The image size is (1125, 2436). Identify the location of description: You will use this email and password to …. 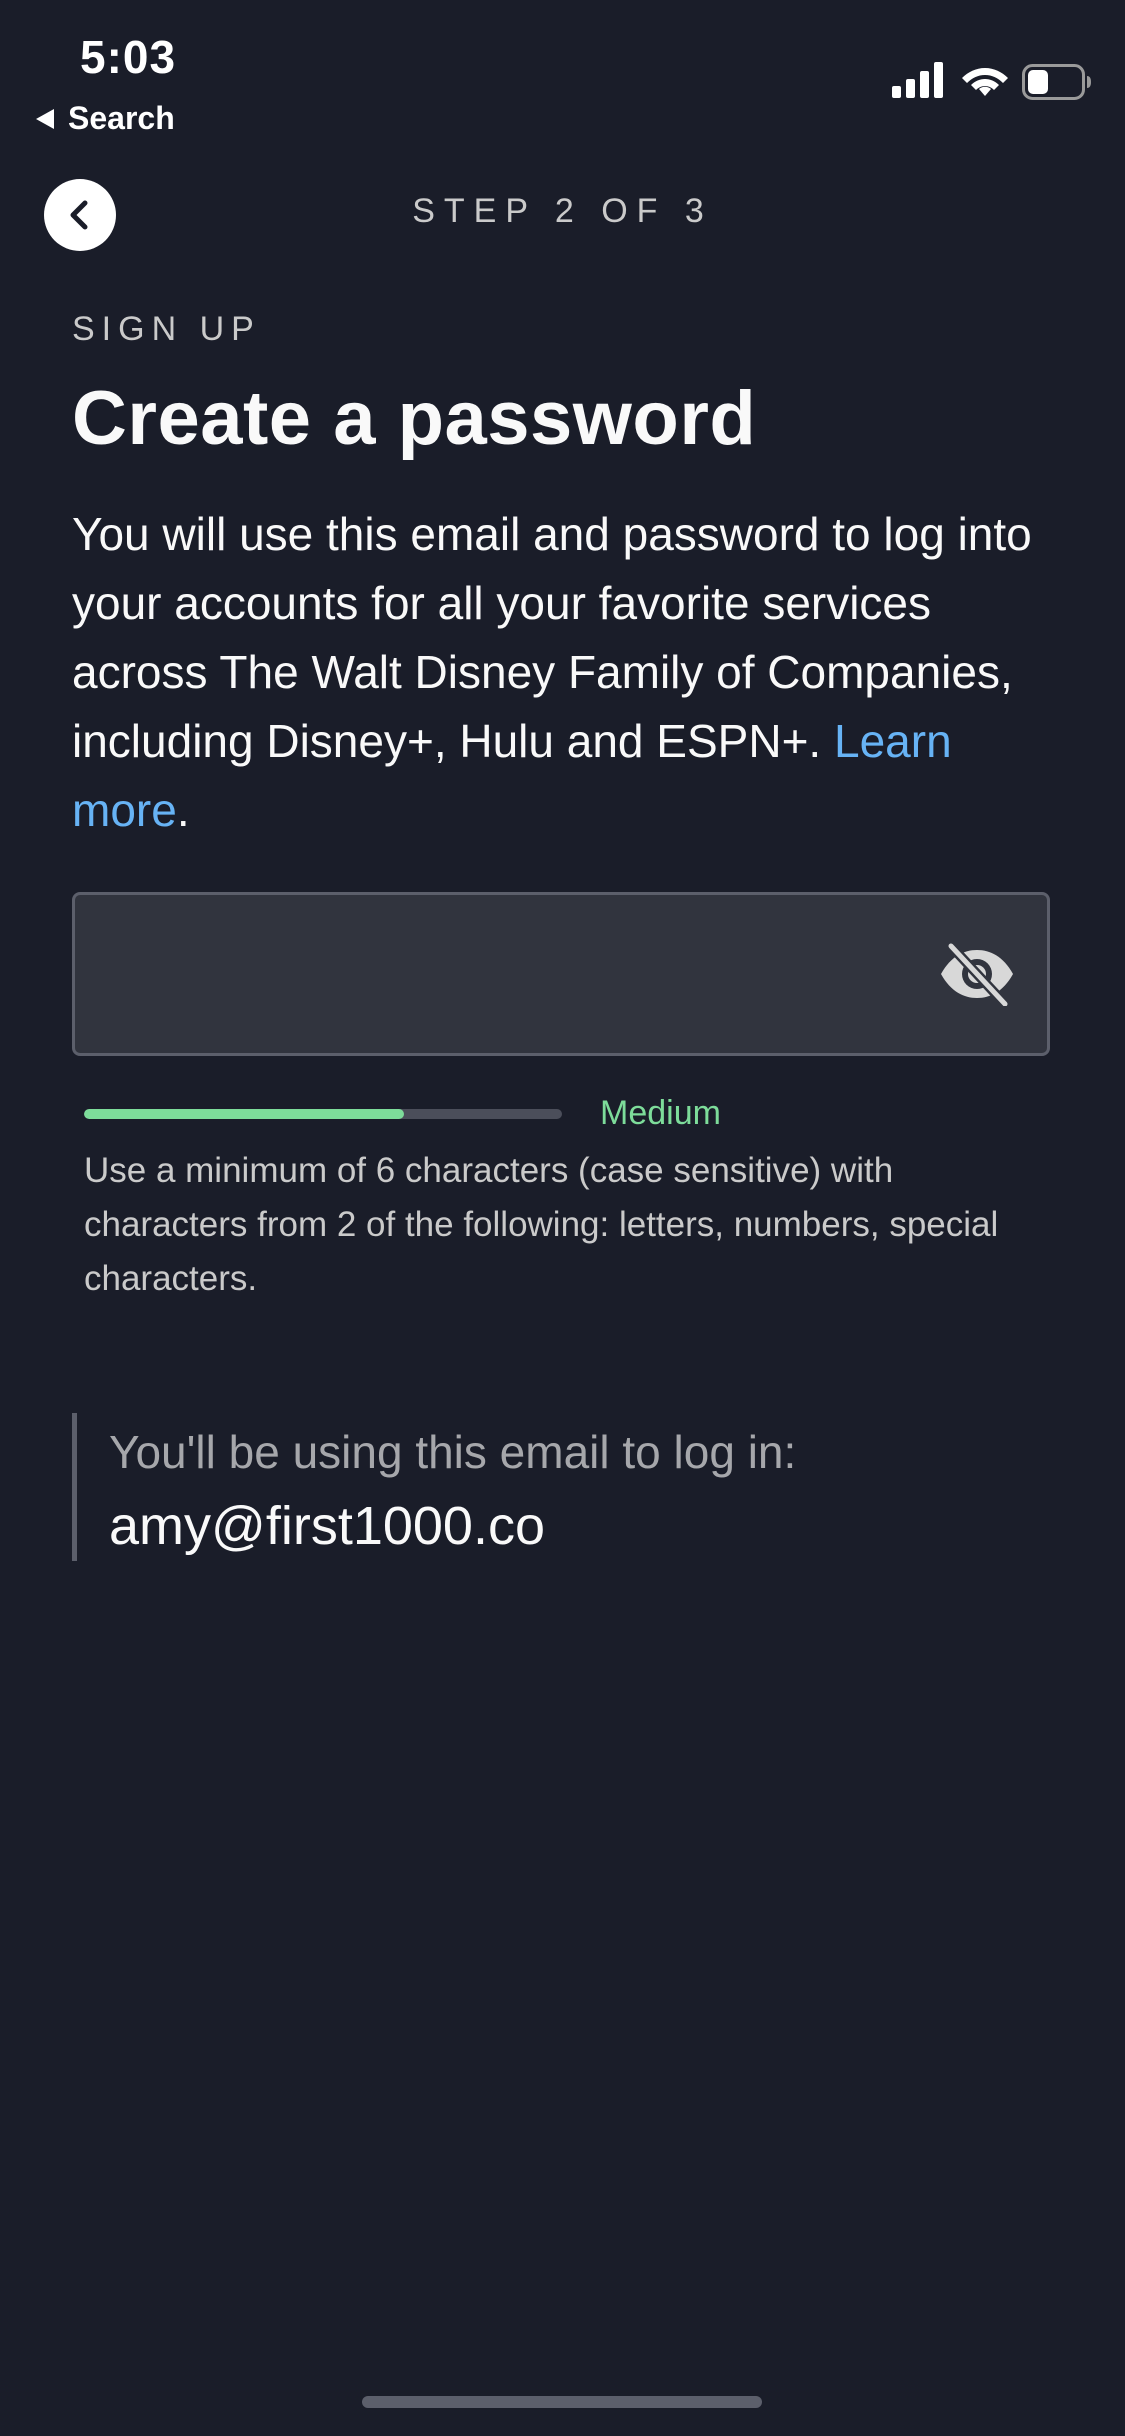
(572, 672).